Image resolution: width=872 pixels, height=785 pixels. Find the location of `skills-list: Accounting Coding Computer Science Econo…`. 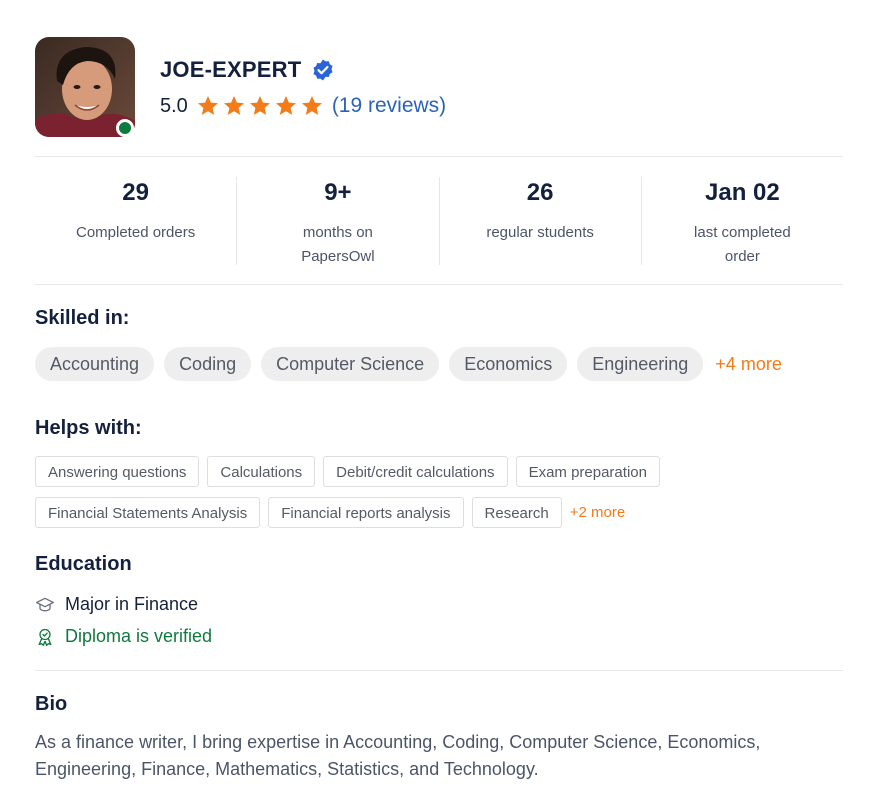

skills-list: Accounting Coding Computer Science Econo… is located at coordinates (408, 364).